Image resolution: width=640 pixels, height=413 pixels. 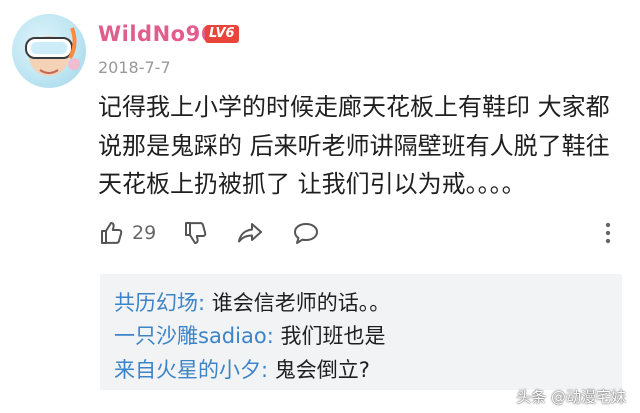 I want to click on post-date: 2018-7-7, so click(x=134, y=67).